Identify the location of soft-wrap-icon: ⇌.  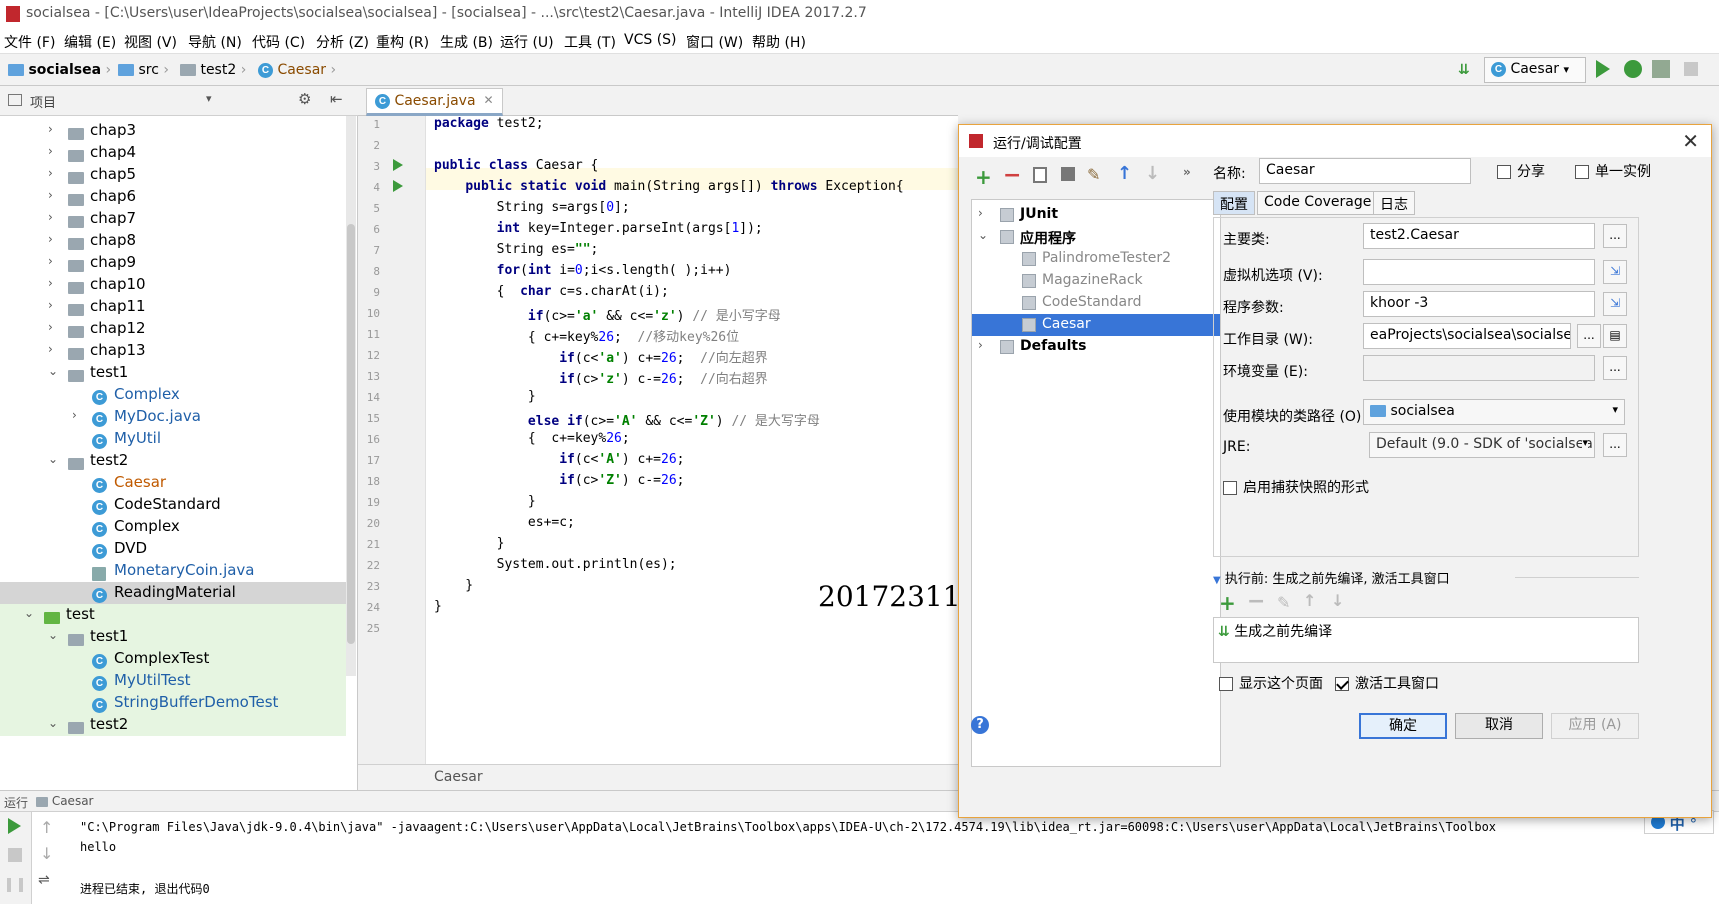
(44, 880).